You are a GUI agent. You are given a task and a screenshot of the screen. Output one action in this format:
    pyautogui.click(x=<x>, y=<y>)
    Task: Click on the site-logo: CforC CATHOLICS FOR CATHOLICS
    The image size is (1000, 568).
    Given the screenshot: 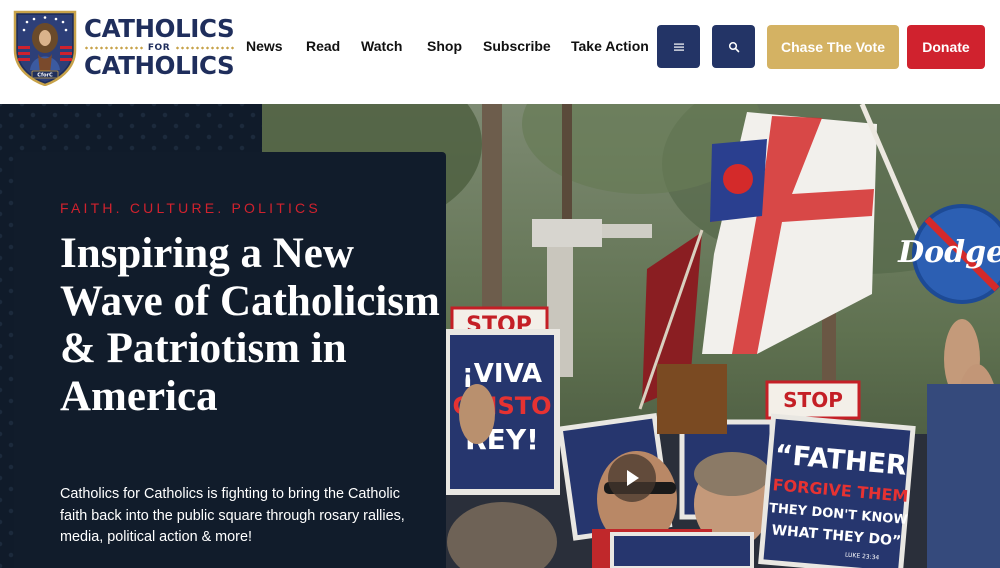 What is the action you would take?
    pyautogui.click(x=123, y=47)
    